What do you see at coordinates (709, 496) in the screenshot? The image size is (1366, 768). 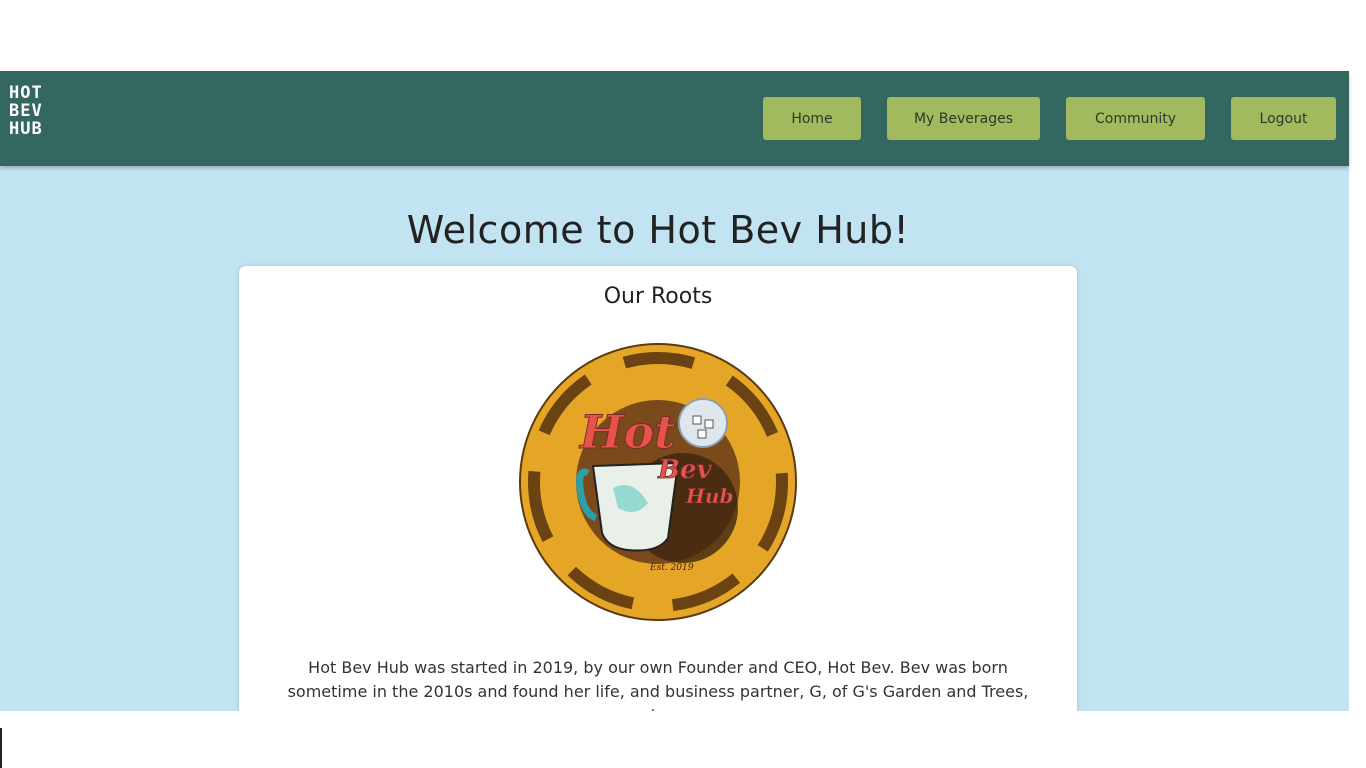 I see `logo-text-hub: Hub` at bounding box center [709, 496].